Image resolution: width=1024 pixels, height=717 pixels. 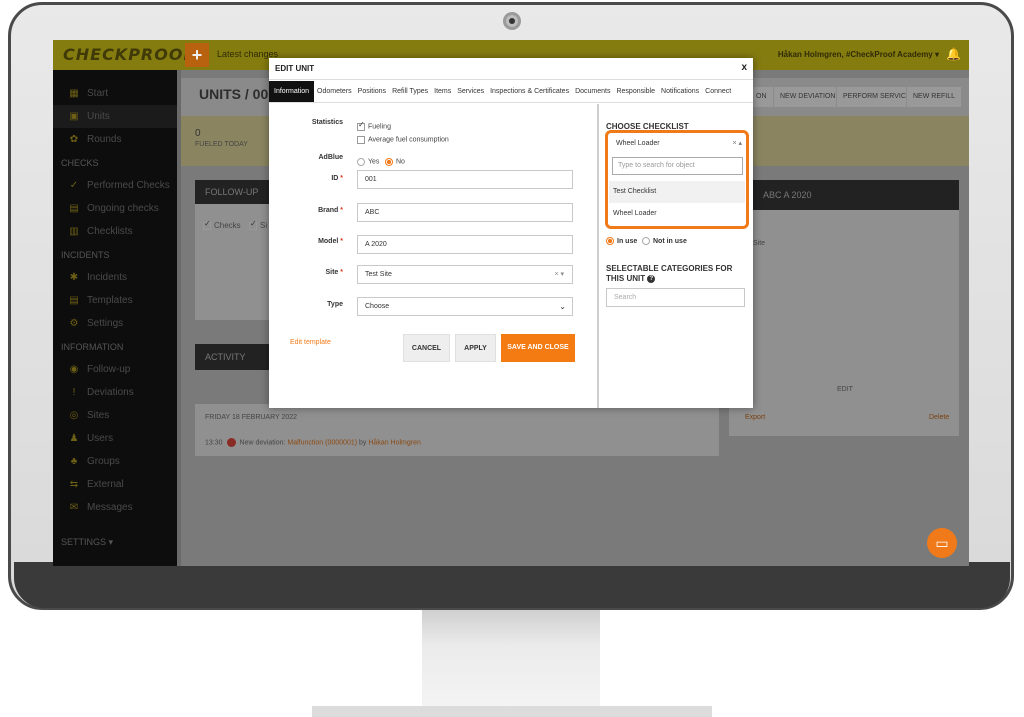 What do you see at coordinates (718, 91) in the screenshot?
I see `tab-connect: Connect` at bounding box center [718, 91].